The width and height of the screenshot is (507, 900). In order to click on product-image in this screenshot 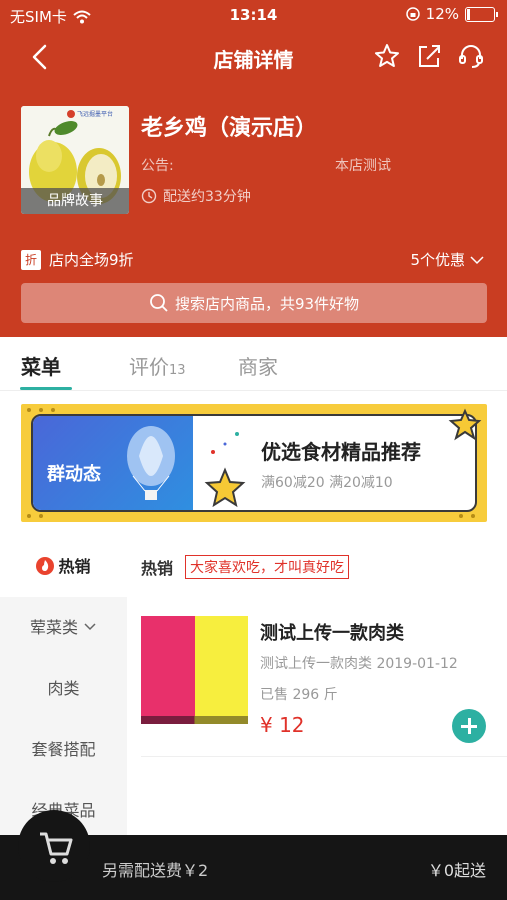, I will do `click(194, 670)`.